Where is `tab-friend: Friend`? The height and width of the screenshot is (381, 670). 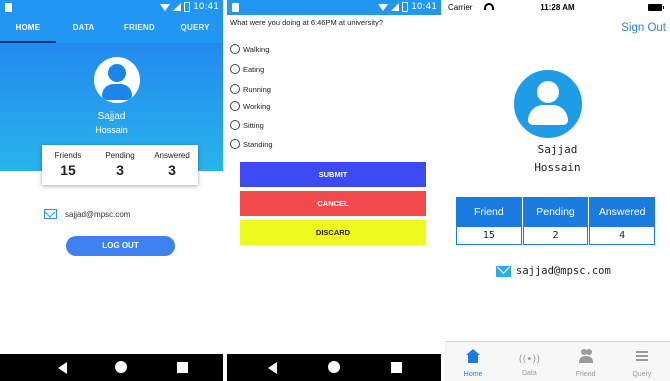 tab-friend: Friend is located at coordinates (586, 361).